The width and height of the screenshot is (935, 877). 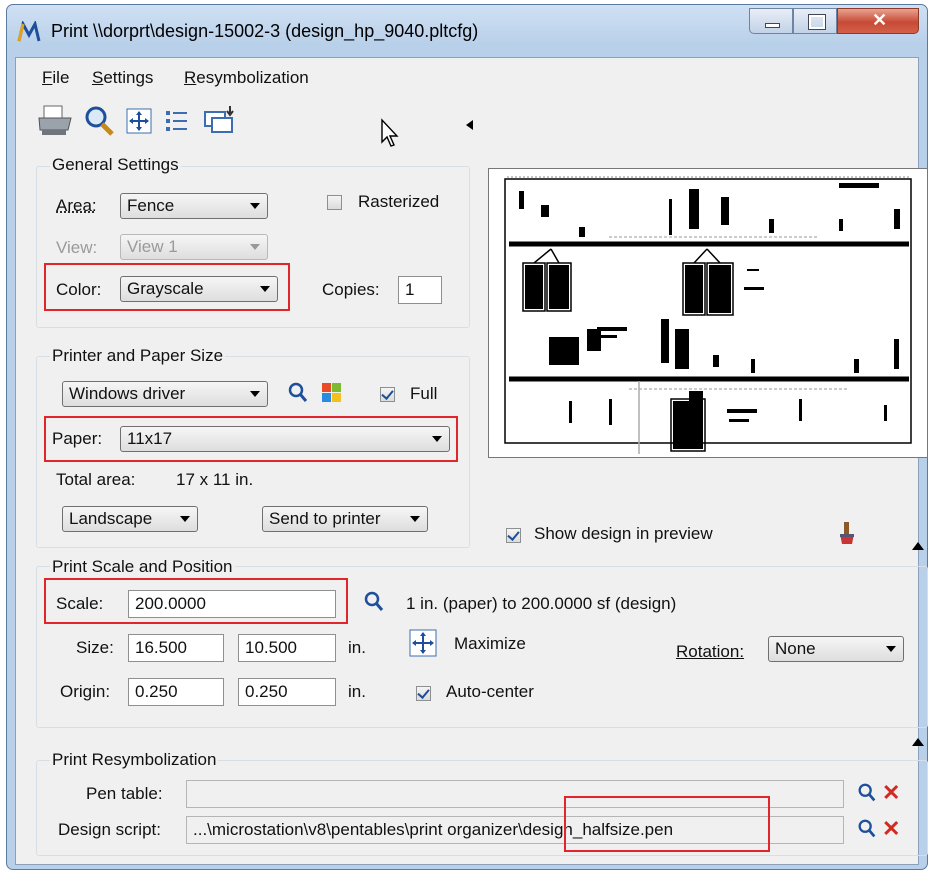 I want to click on printer-icon, so click(x=56, y=121).